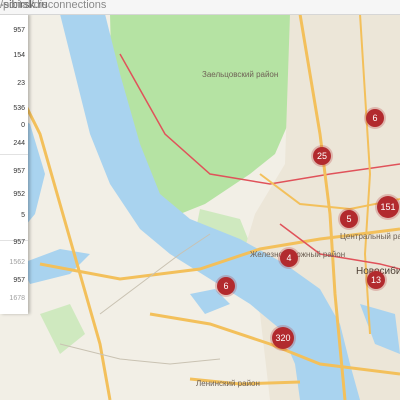  Describe the element at coordinates (228, 383) in the screenshot. I see `district-label-leninsky: Ленинский район` at that location.